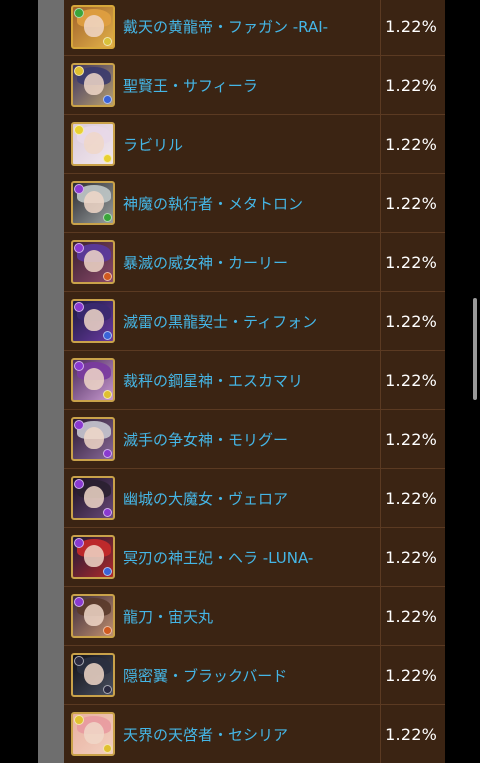  What do you see at coordinates (475, 349) in the screenshot?
I see `scrollbar-thumb` at bounding box center [475, 349].